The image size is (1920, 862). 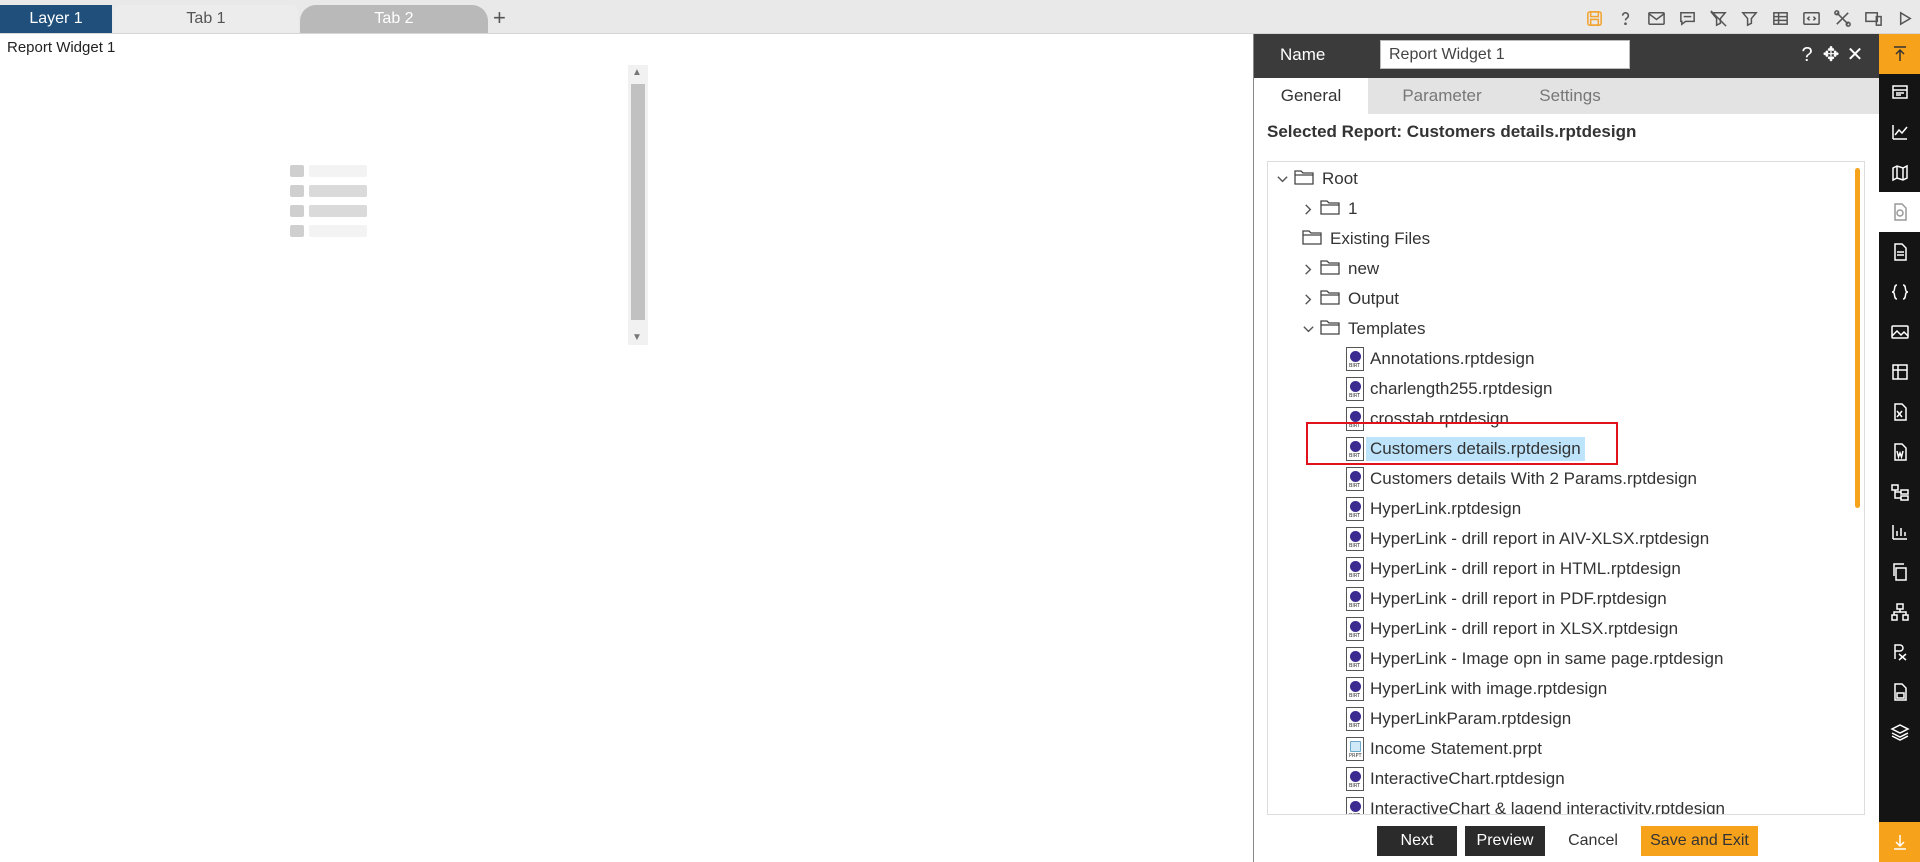 What do you see at coordinates (1899, 652) in the screenshot?
I see `formula-icon` at bounding box center [1899, 652].